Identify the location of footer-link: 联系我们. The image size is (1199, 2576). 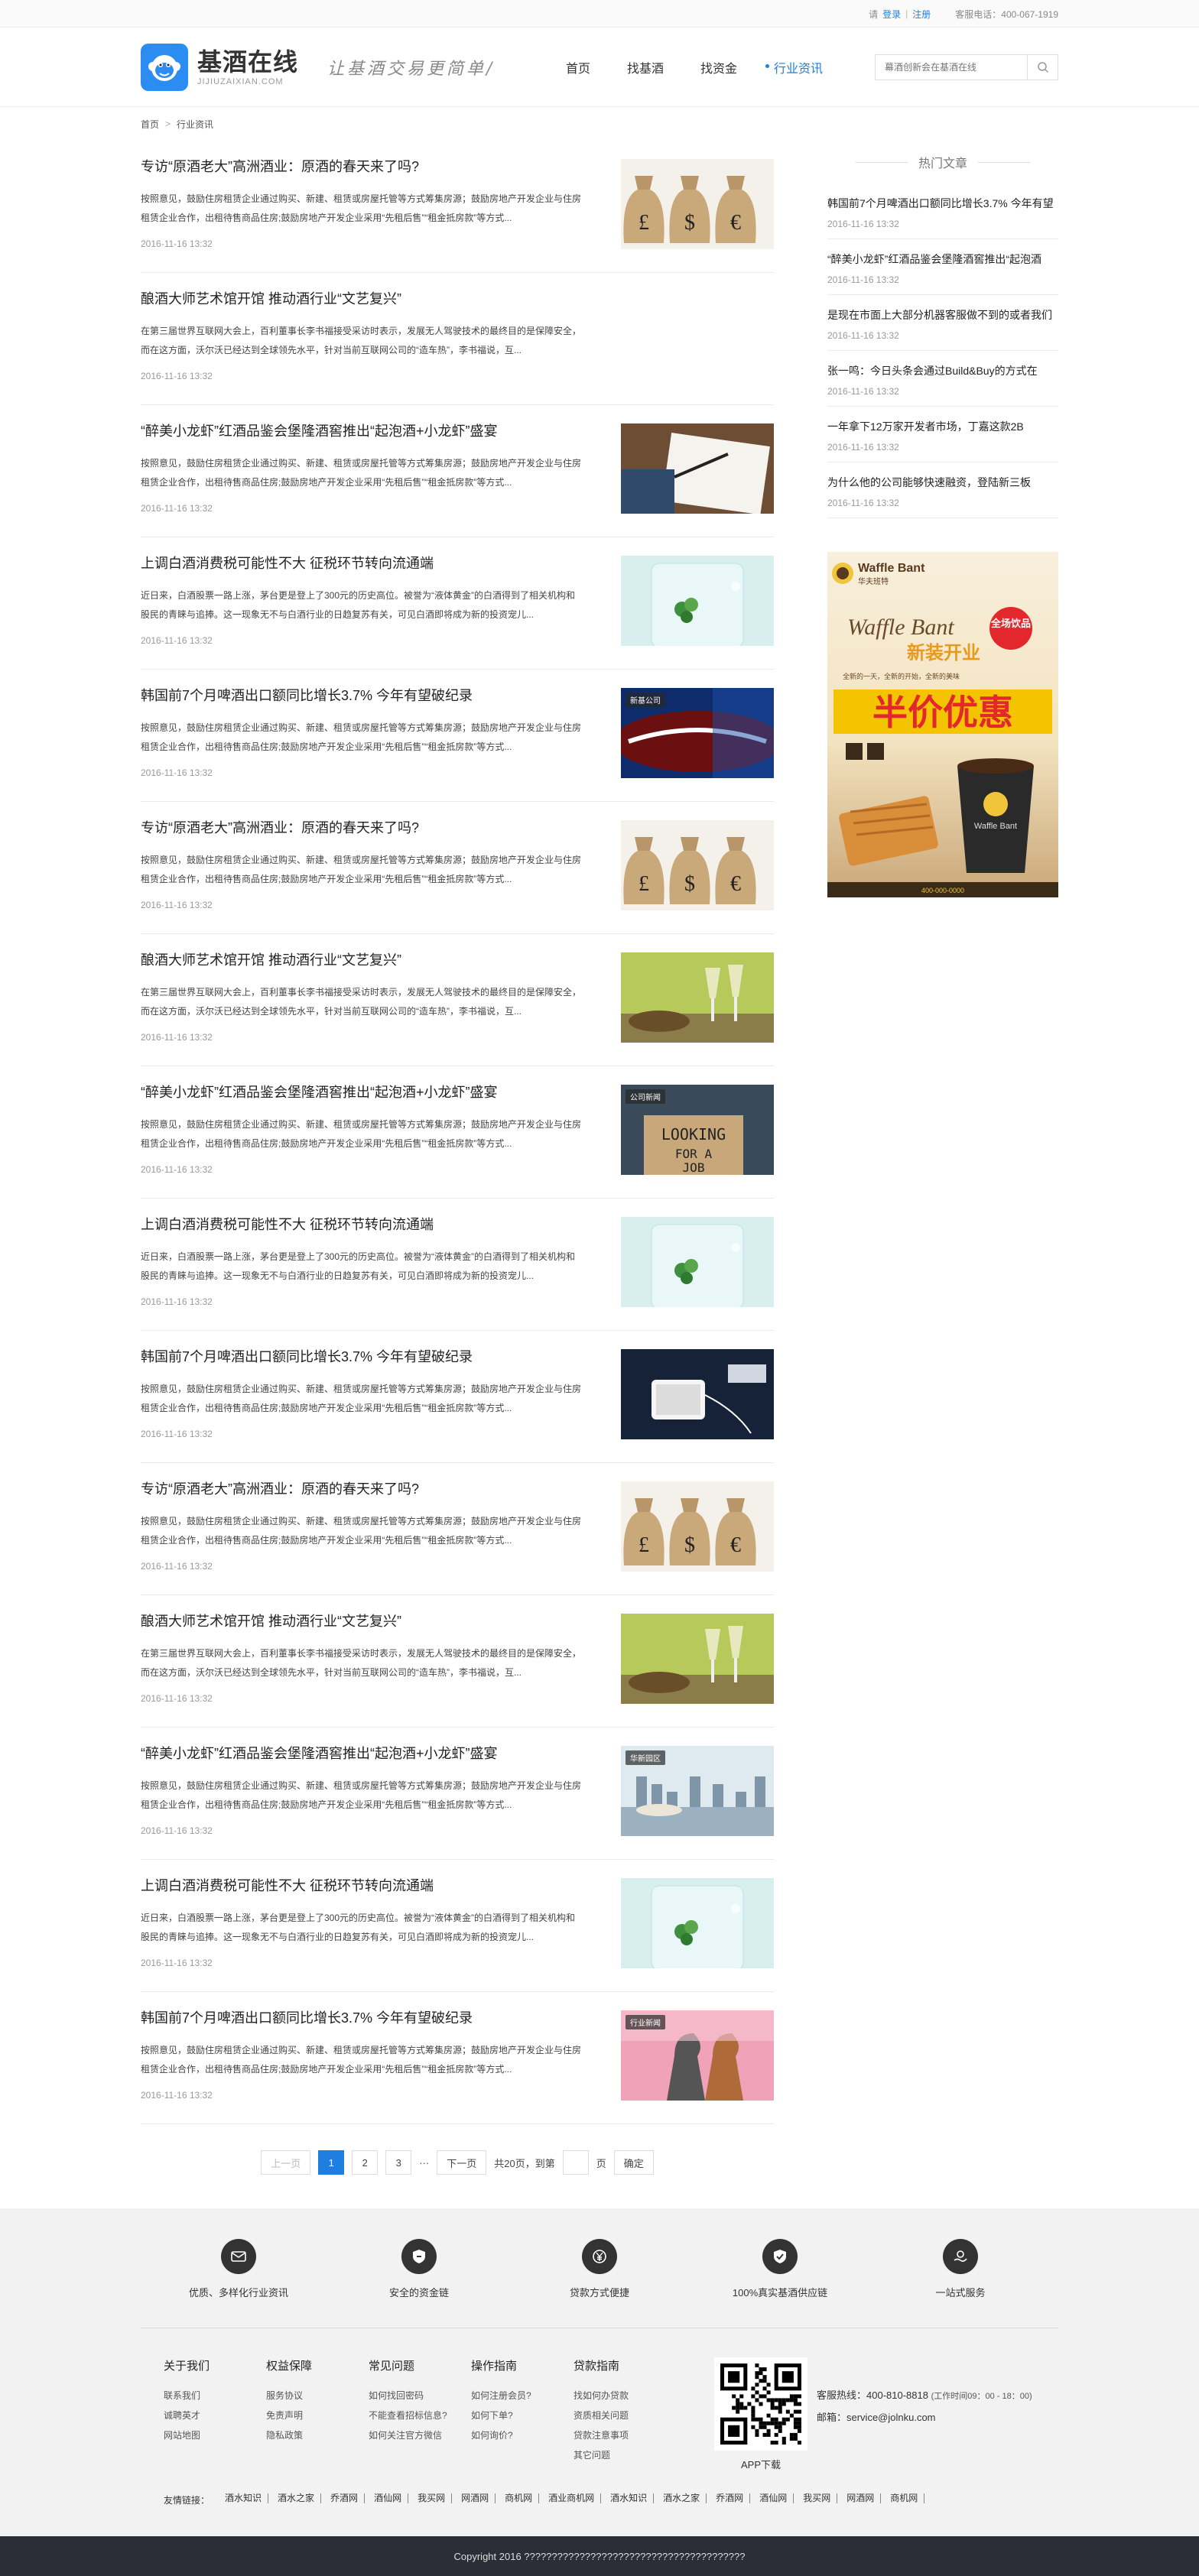
(215, 2396).